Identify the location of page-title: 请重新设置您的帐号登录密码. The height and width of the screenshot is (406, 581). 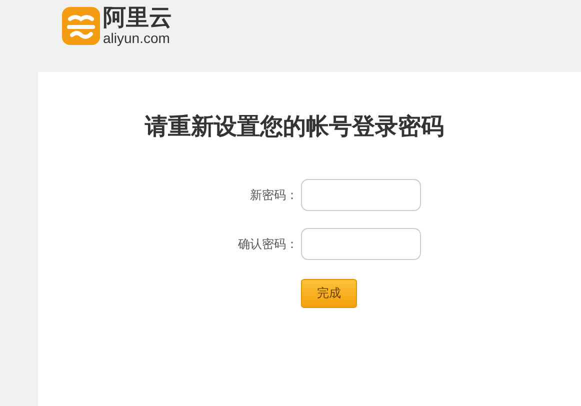
(295, 127).